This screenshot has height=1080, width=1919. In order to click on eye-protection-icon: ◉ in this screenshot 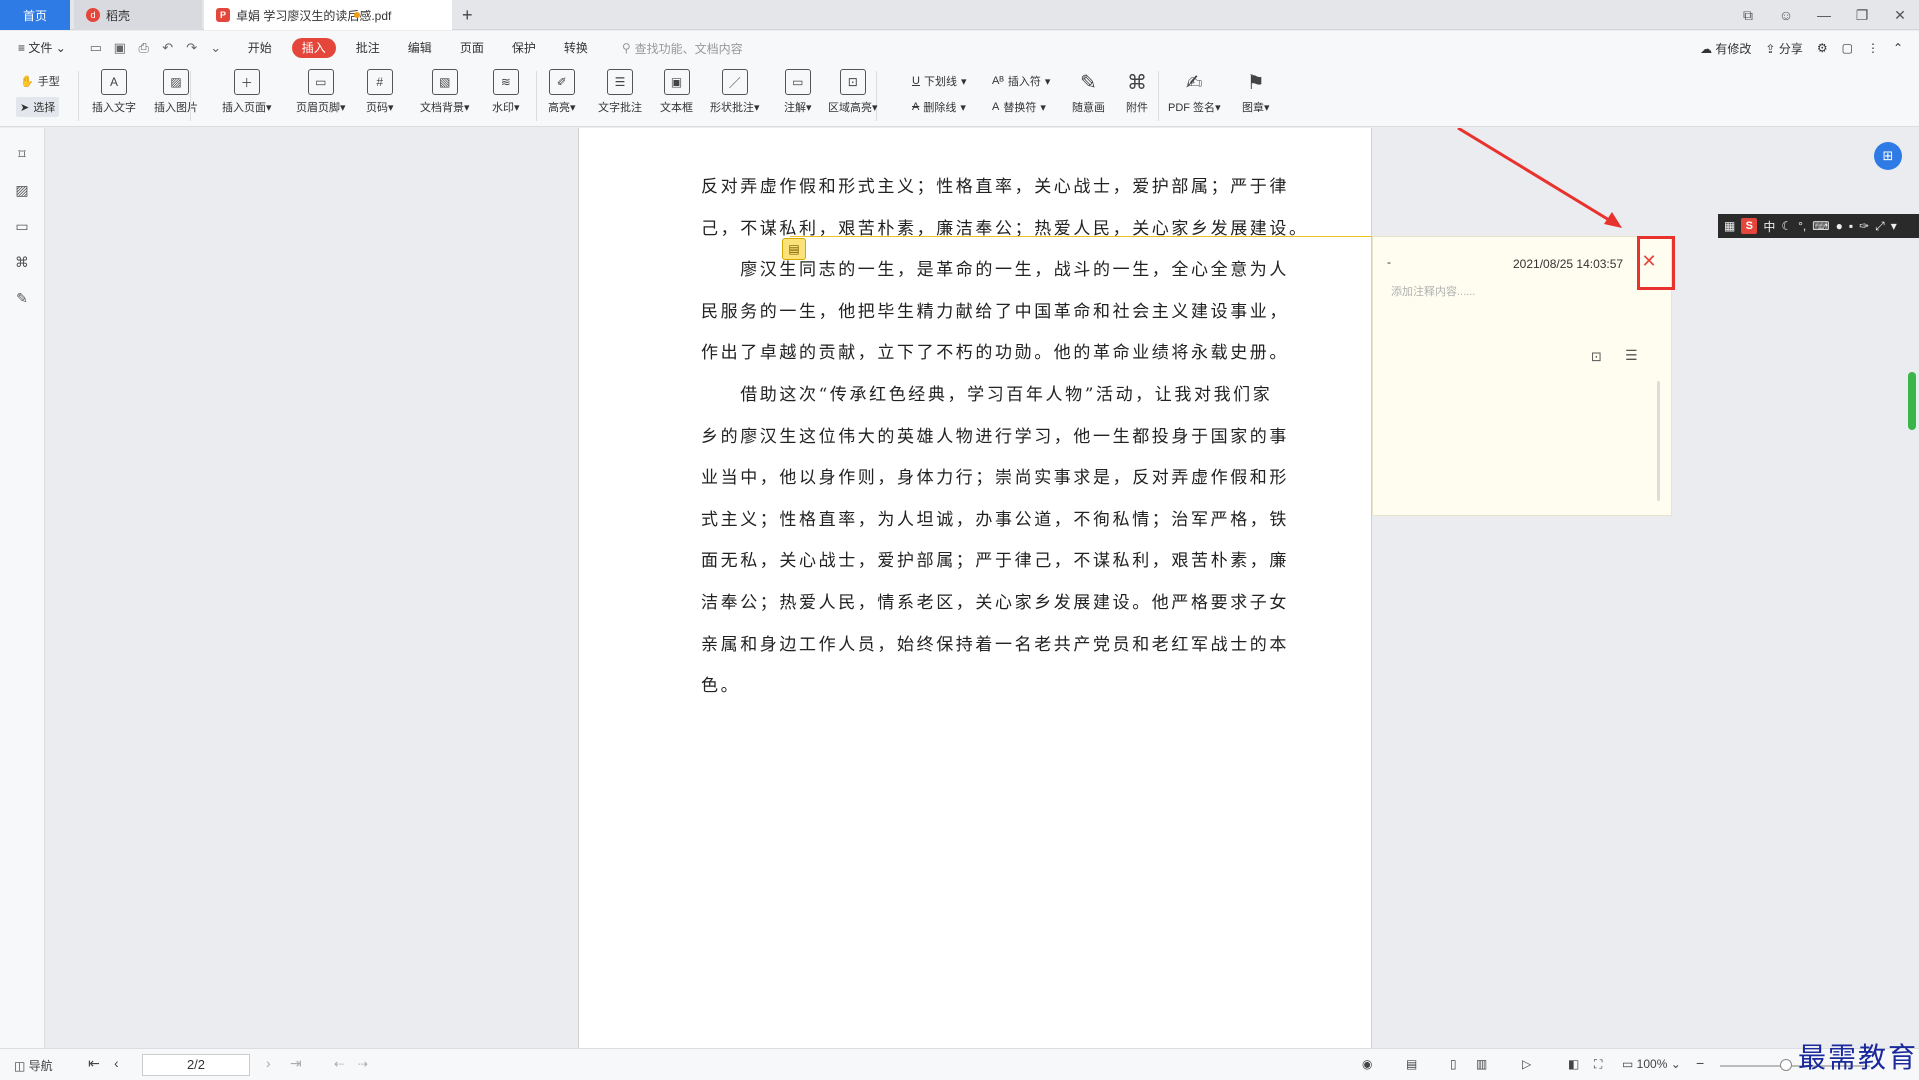, I will do `click(1367, 1064)`.